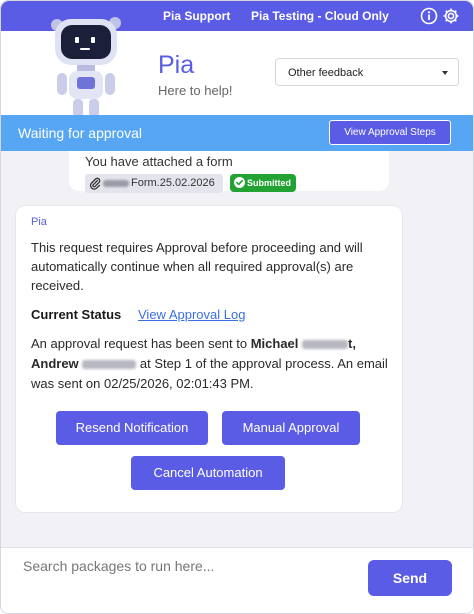 The height and width of the screenshot is (614, 474). Describe the element at coordinates (86, 68) in the screenshot. I see `pia-robot-logo` at that location.